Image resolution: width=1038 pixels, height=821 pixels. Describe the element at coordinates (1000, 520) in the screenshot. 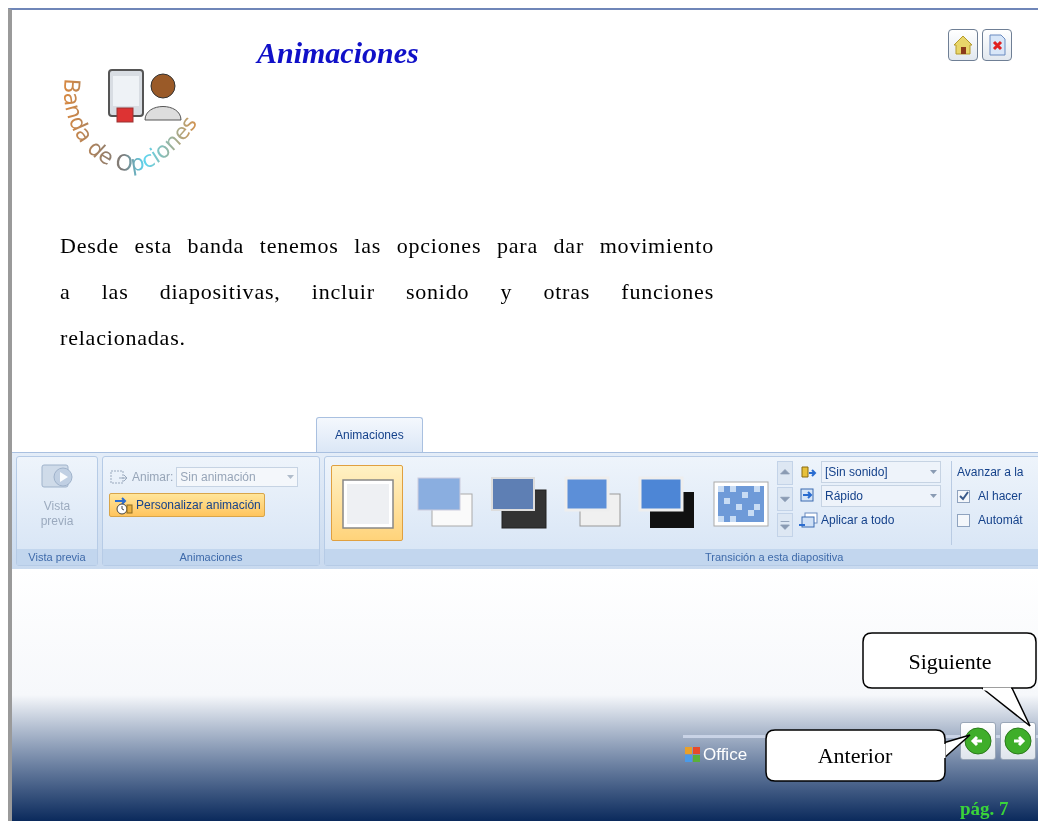

I see `checkbox-label: Automát` at that location.